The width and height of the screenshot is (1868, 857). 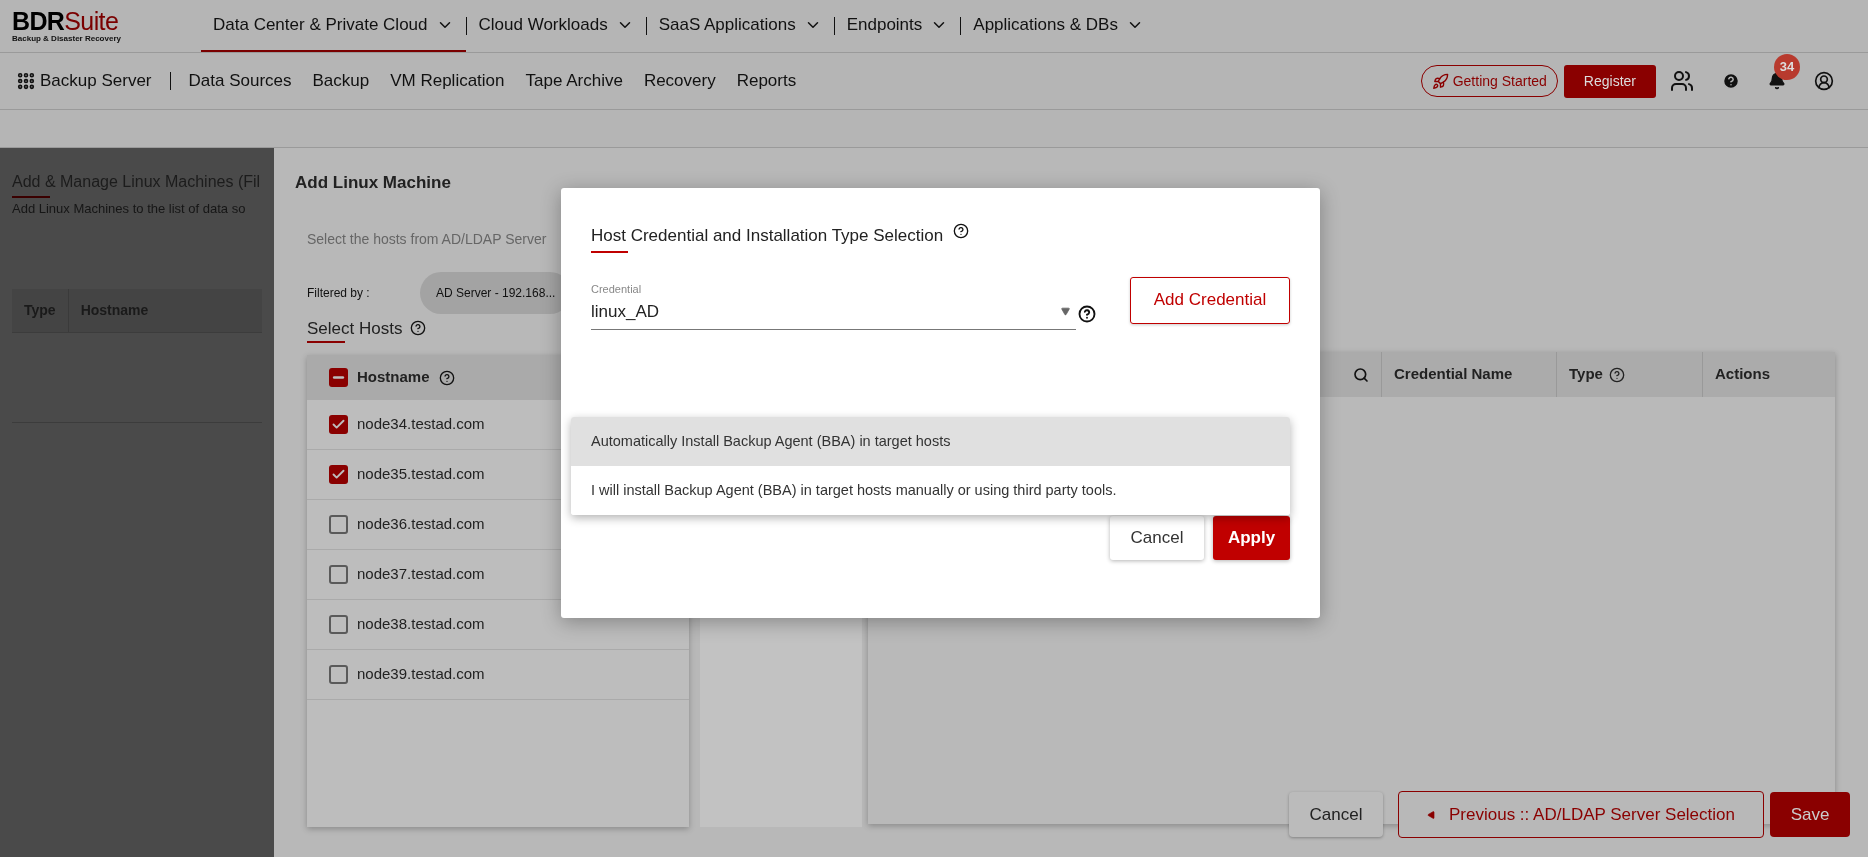 I want to click on search-icon, so click(x=1361, y=374).